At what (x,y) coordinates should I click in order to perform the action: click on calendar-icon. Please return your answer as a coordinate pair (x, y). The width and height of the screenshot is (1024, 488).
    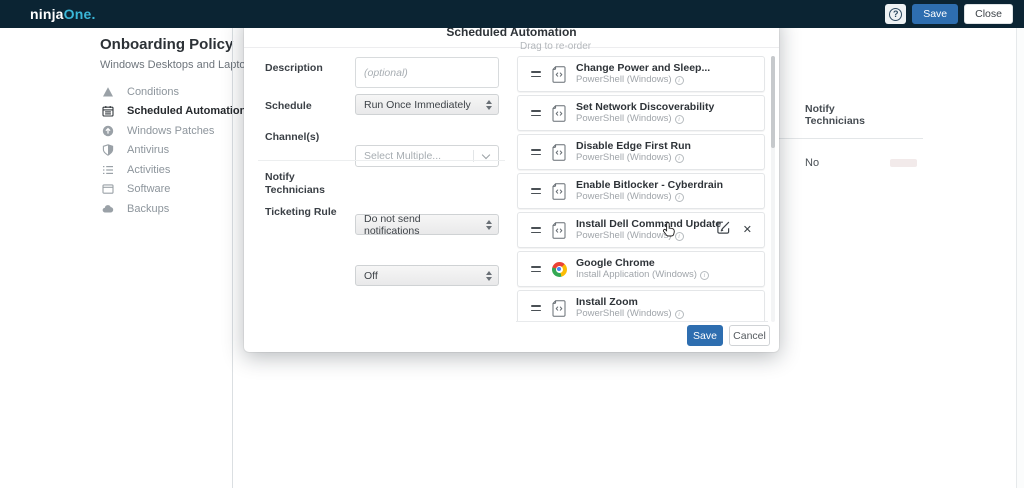
    Looking at the image, I should click on (107, 111).